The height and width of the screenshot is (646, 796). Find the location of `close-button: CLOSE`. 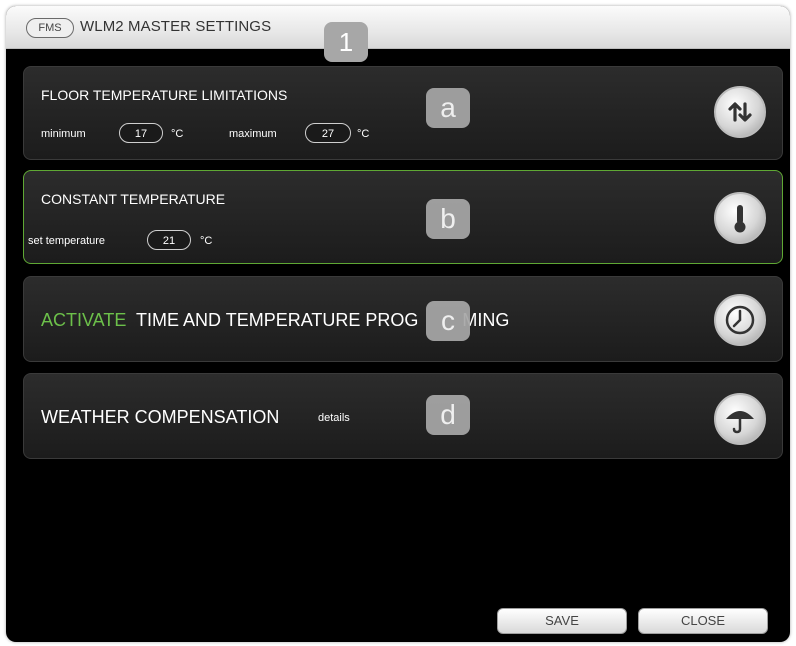

close-button: CLOSE is located at coordinates (703, 621).